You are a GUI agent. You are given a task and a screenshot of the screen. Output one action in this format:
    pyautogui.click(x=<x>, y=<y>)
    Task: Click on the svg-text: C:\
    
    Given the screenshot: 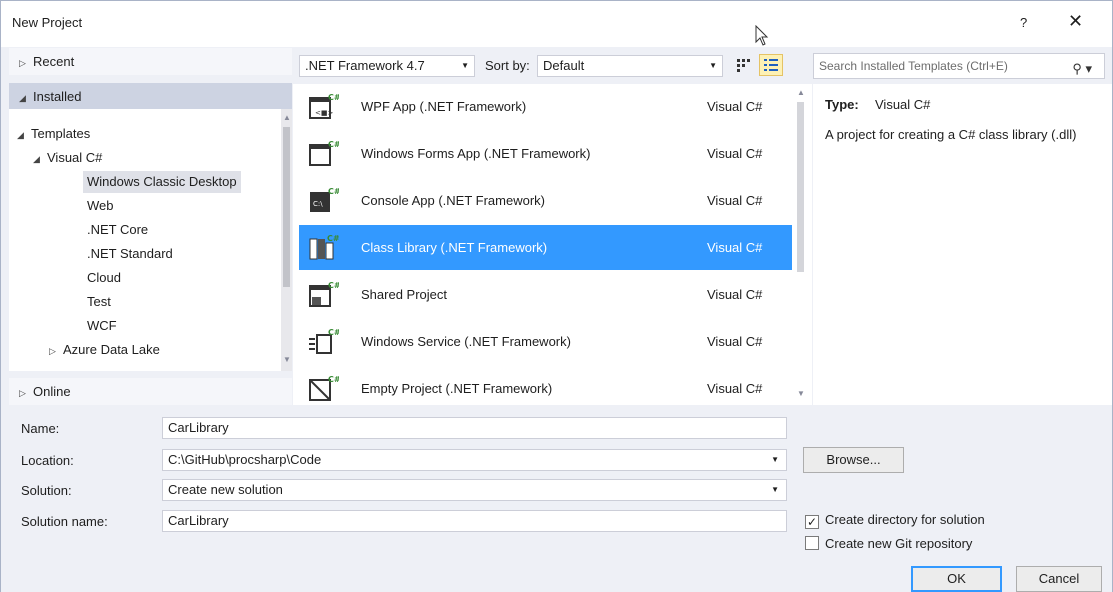 What is the action you would take?
    pyautogui.click(x=318, y=204)
    